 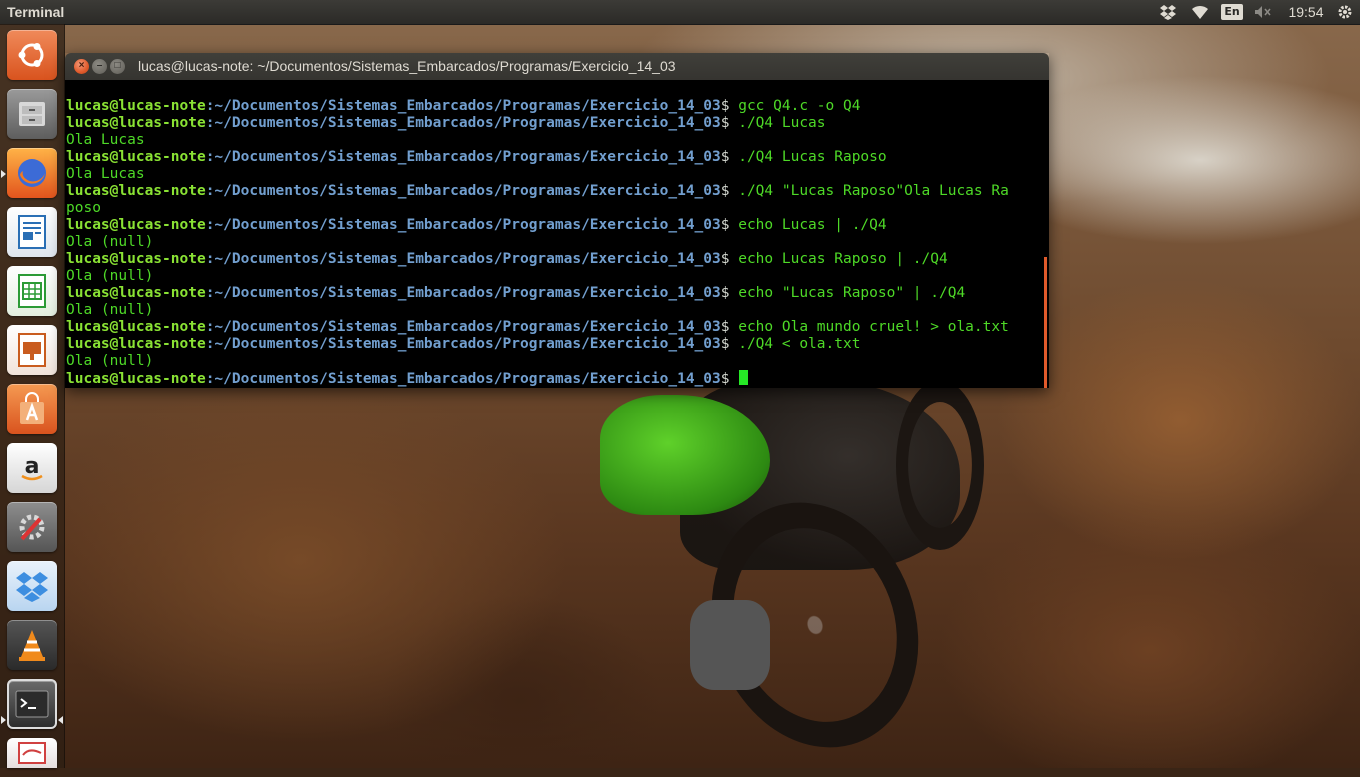 What do you see at coordinates (733, 379) in the screenshot?
I see `command-text` at bounding box center [733, 379].